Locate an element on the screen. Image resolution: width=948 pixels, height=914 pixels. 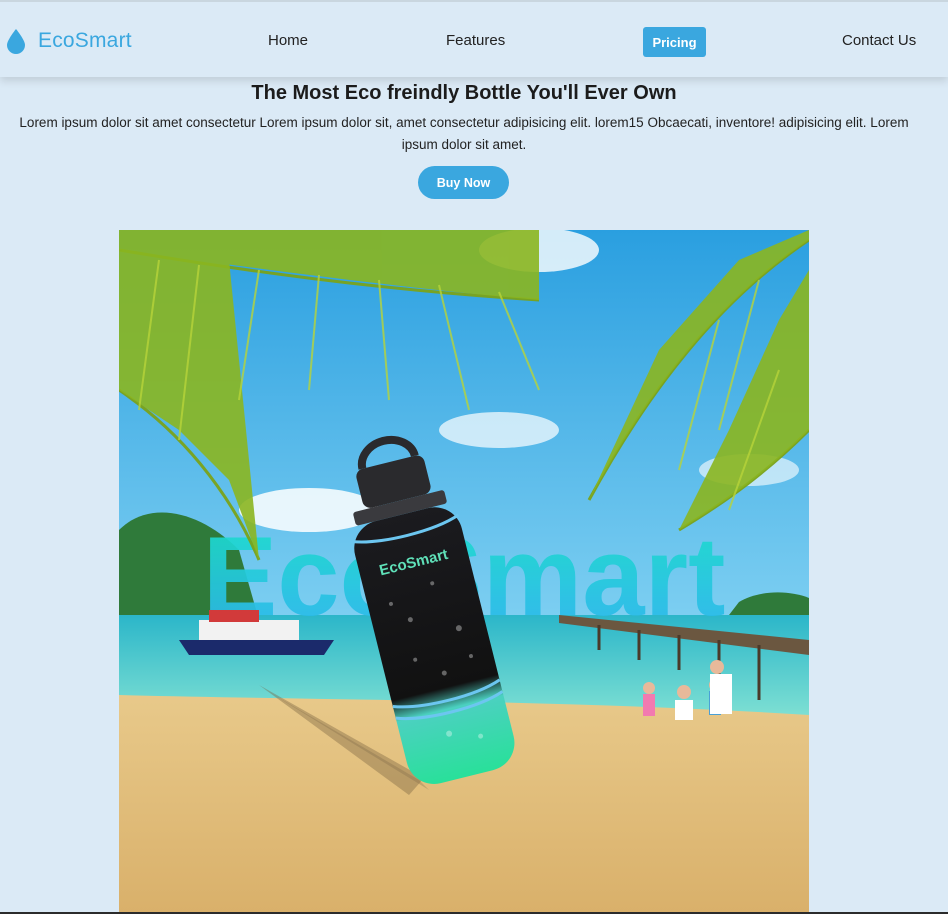
buy-now-button: Buy Now is located at coordinates (463, 182).